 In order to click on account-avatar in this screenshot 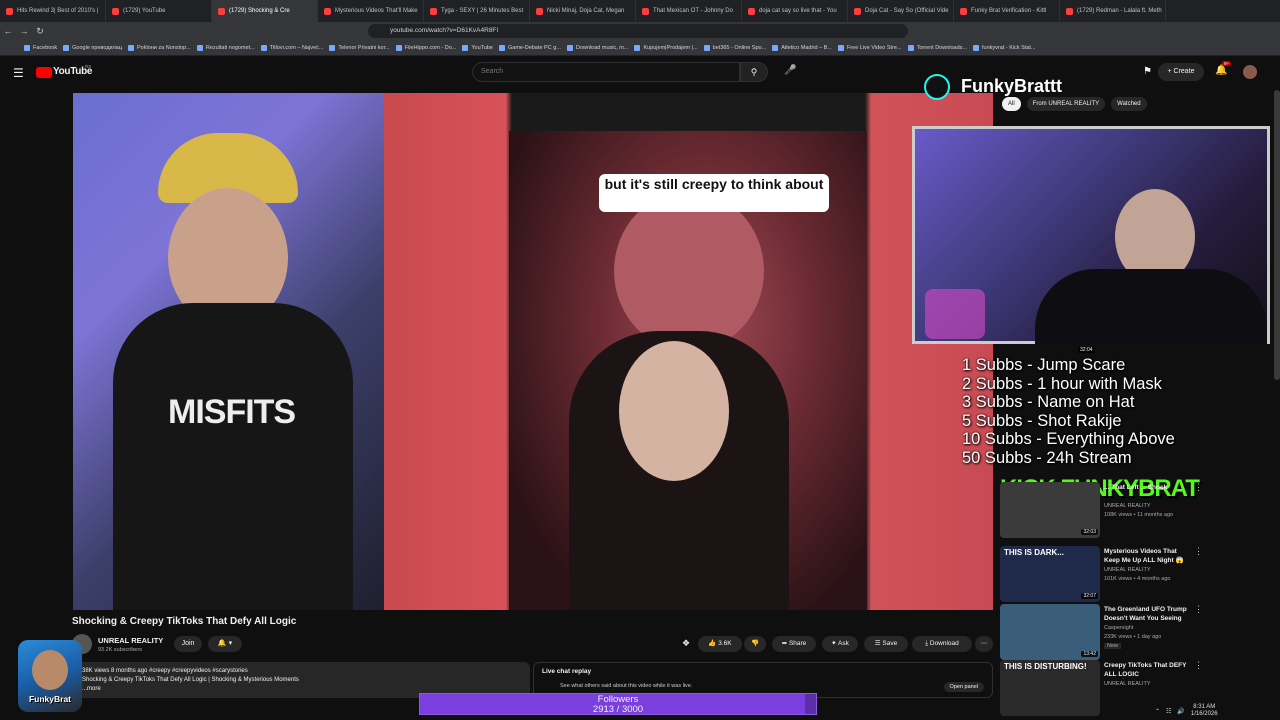, I will do `click(1250, 72)`.